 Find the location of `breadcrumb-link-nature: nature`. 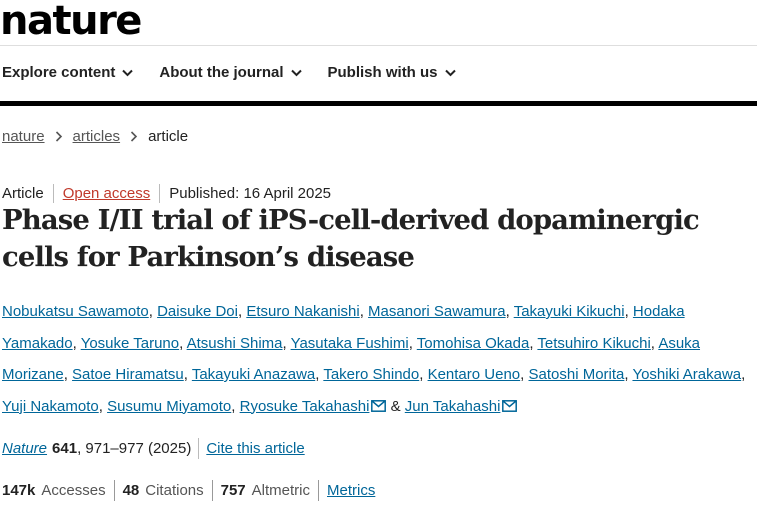

breadcrumb-link-nature: nature is located at coordinates (23, 136).